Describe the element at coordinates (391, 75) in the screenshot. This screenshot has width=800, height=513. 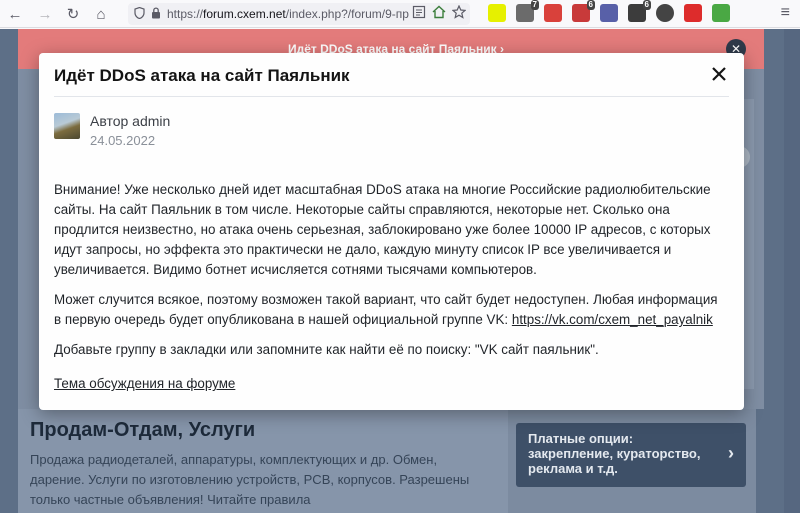
I see `modal-header: Идёт DDoS атака на сайт Паяльник` at that location.